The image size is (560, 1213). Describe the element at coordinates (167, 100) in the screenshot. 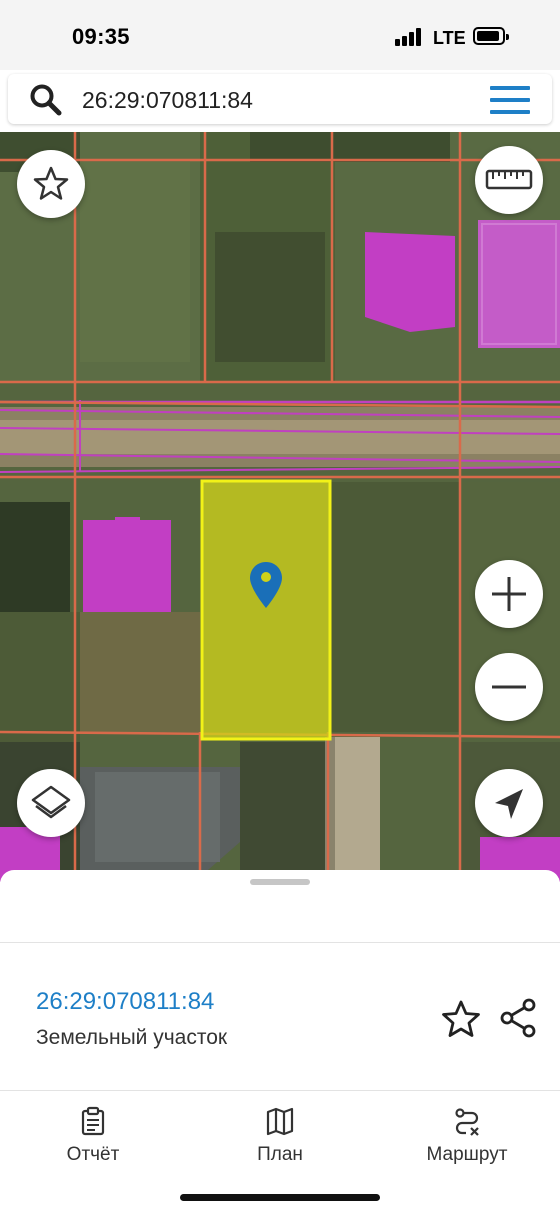

I see `search-input: 26:29:070811:84` at that location.